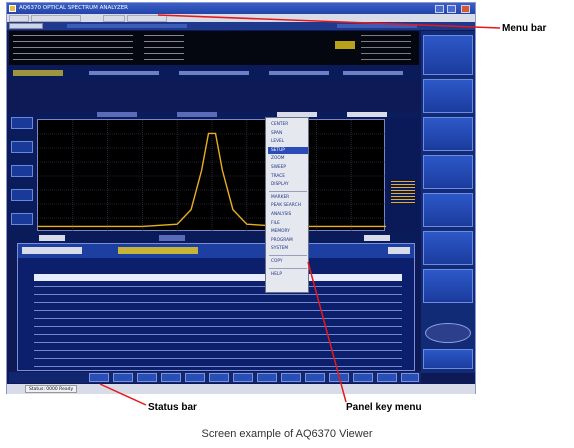  Describe the element at coordinates (403, 192) in the screenshot. I see `marker-bars-icon` at that location.